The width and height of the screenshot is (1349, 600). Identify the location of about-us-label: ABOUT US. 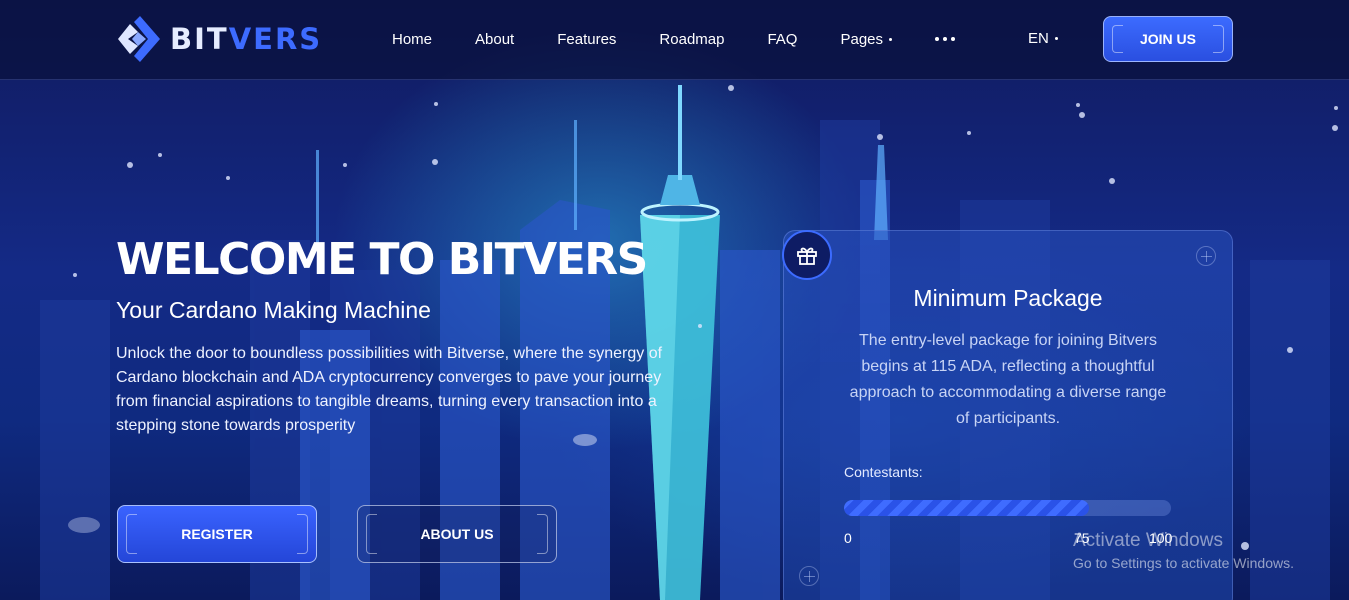
(457, 534).